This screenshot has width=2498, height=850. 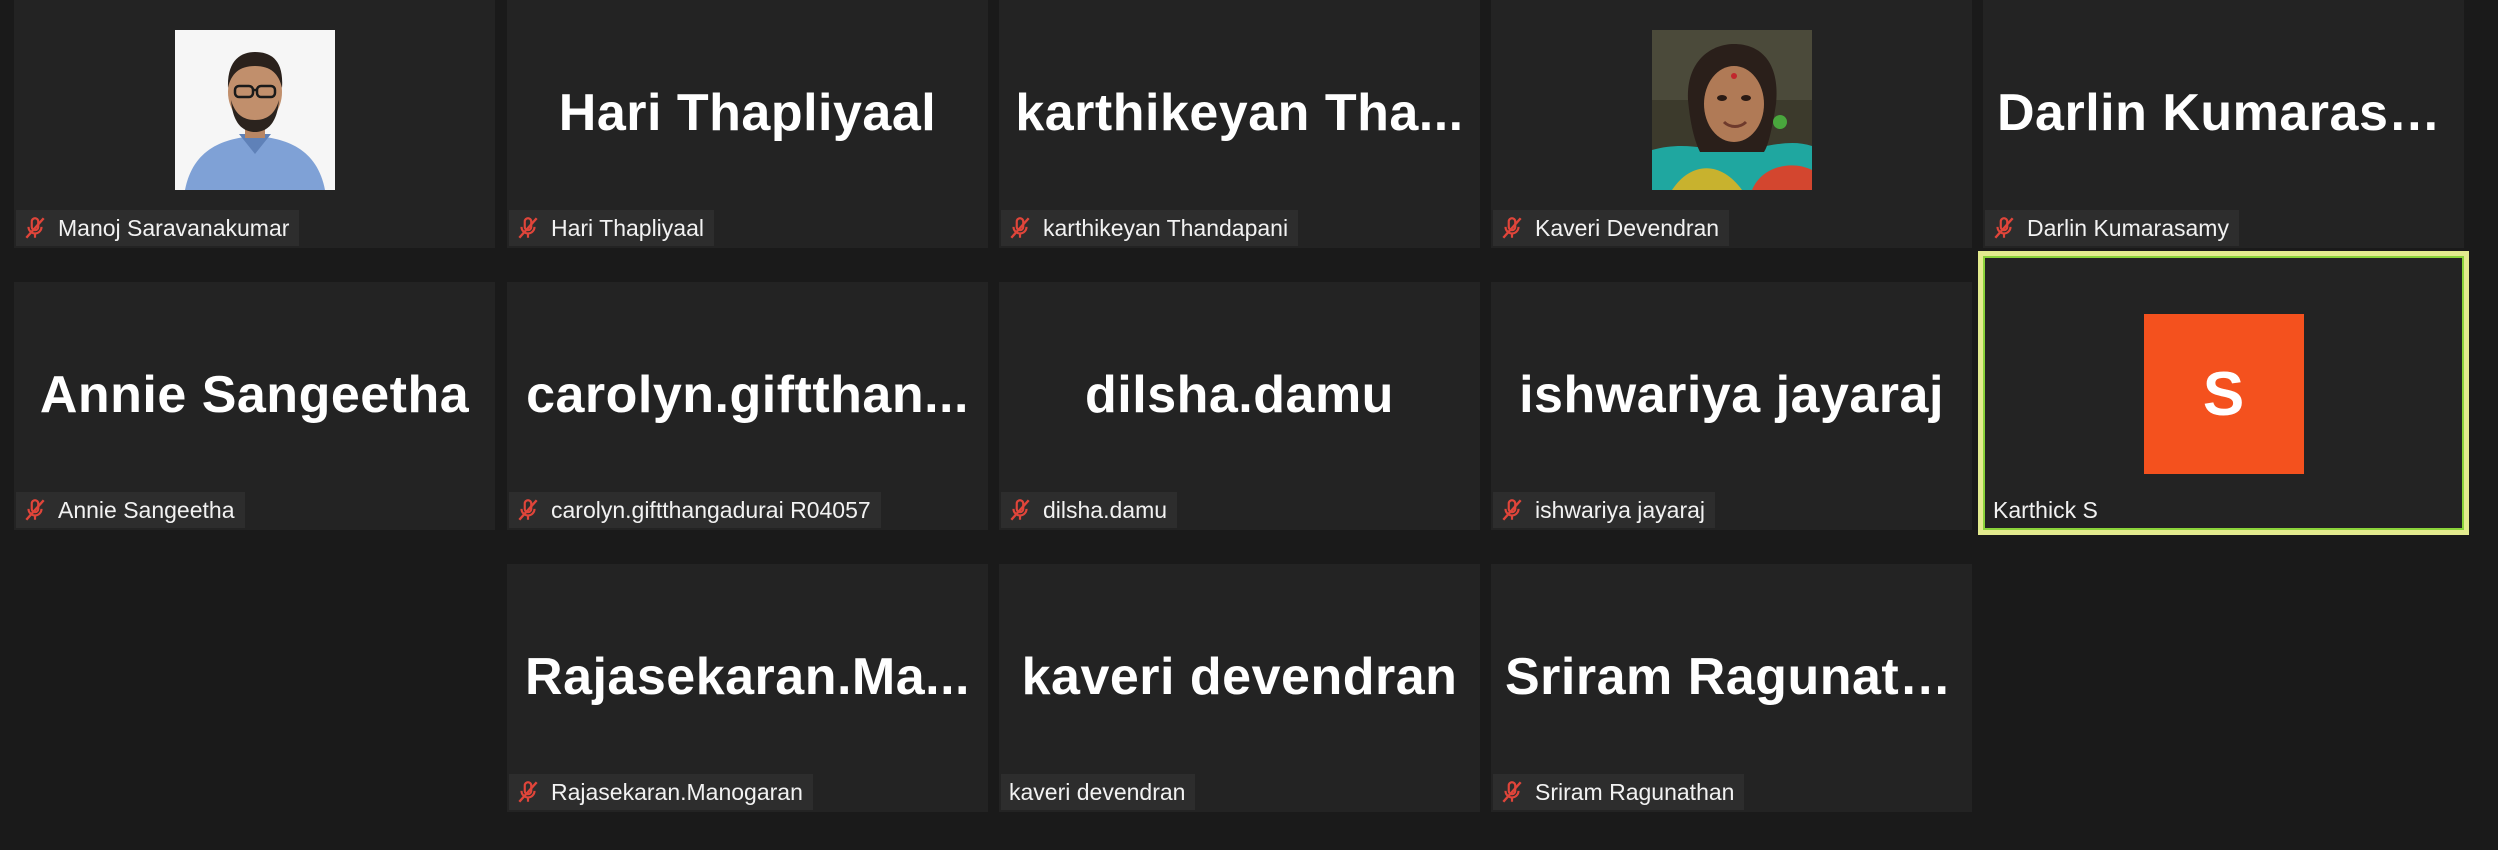 I want to click on participant-name-label: Rajasekaran.Manogaran, so click(x=661, y=792).